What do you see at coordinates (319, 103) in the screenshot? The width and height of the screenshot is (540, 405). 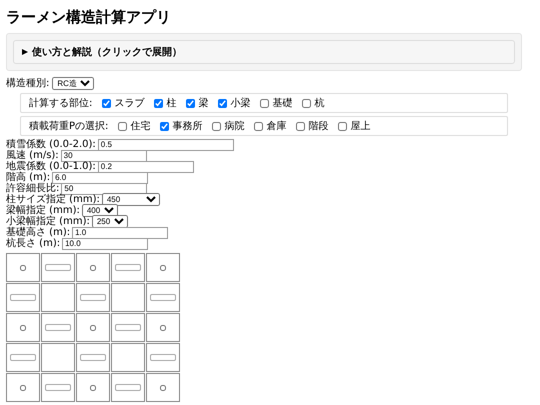 I see `option-label: 杭` at bounding box center [319, 103].